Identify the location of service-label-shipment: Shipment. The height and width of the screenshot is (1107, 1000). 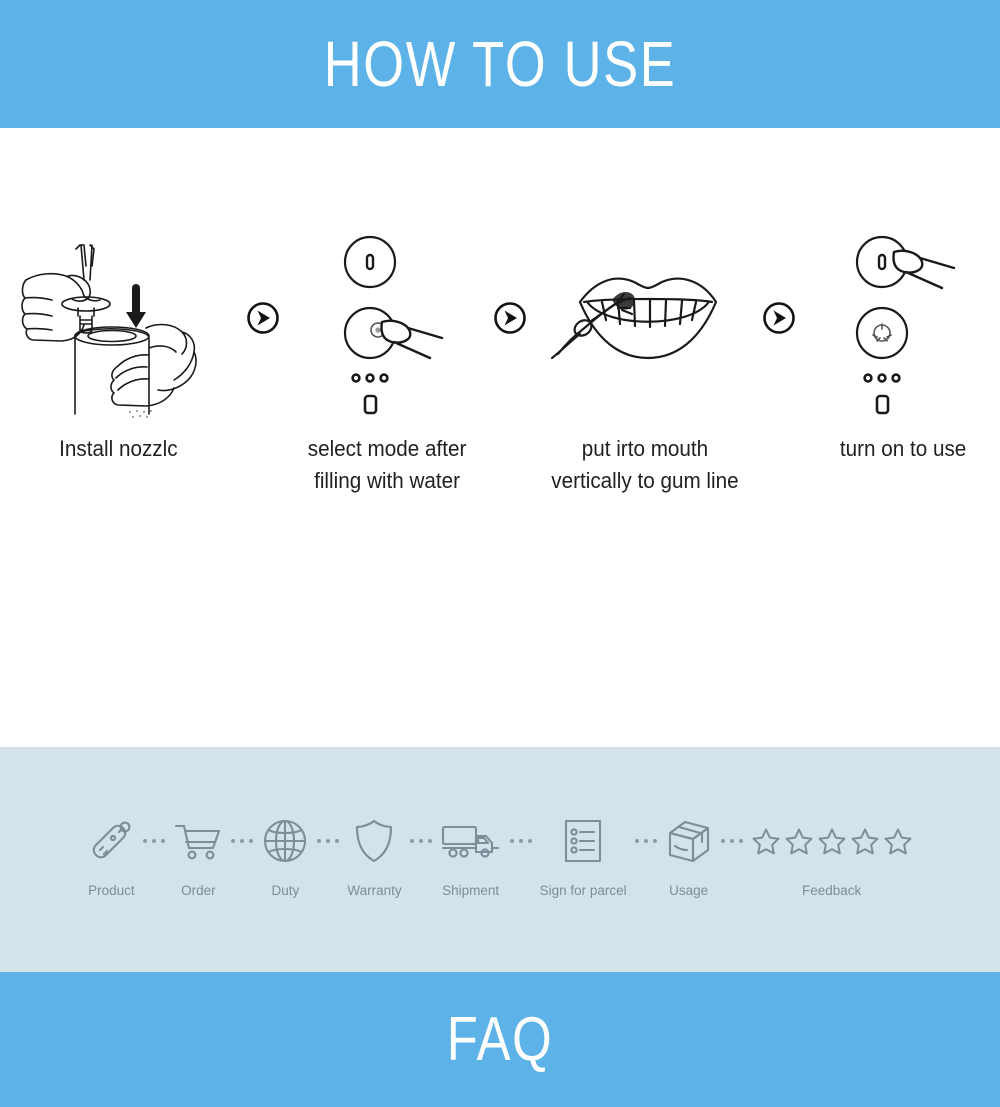
(471, 890).